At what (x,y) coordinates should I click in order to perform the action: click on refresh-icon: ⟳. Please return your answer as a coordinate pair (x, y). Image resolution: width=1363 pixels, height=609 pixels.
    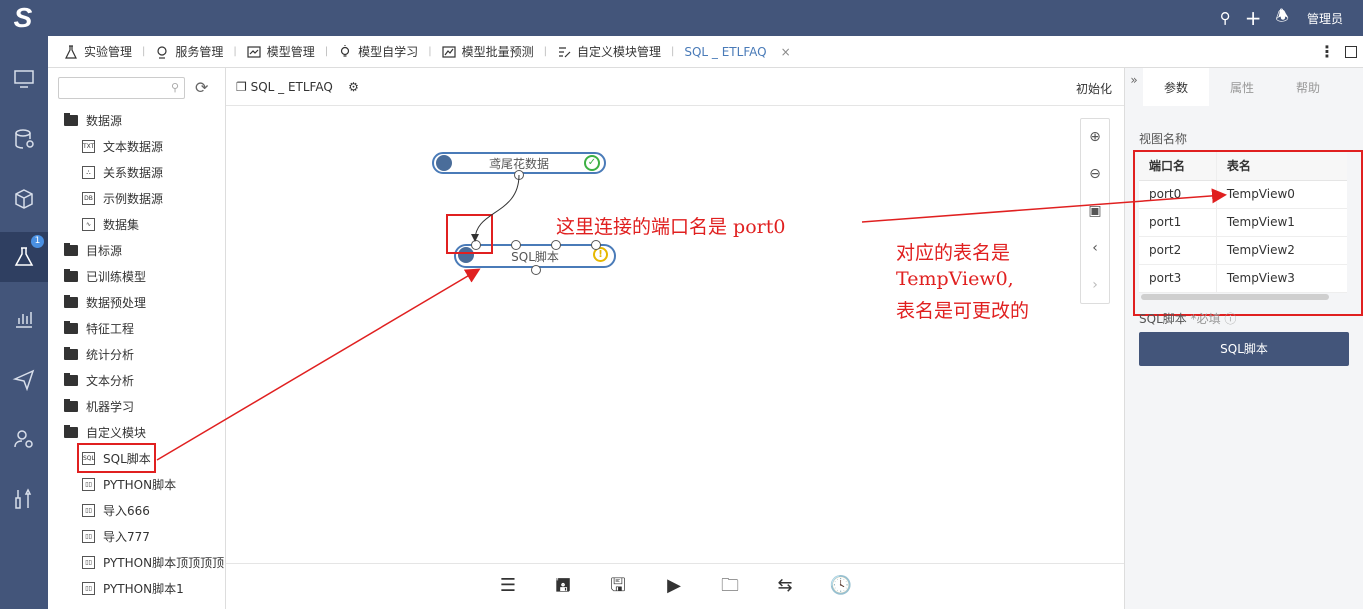
    Looking at the image, I should click on (201, 87).